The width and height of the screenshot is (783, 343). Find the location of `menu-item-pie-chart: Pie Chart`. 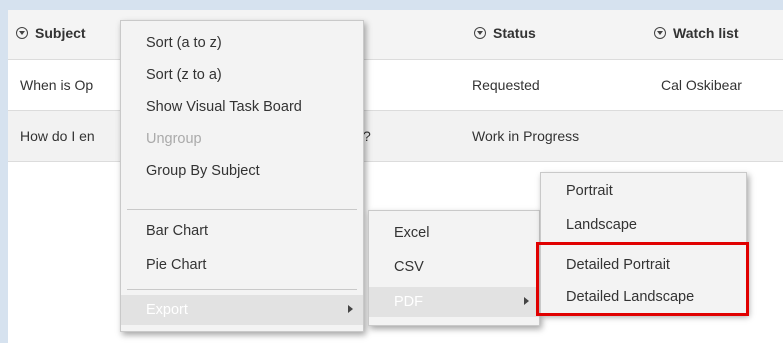

menu-item-pie-chart: Pie Chart is located at coordinates (242, 265).